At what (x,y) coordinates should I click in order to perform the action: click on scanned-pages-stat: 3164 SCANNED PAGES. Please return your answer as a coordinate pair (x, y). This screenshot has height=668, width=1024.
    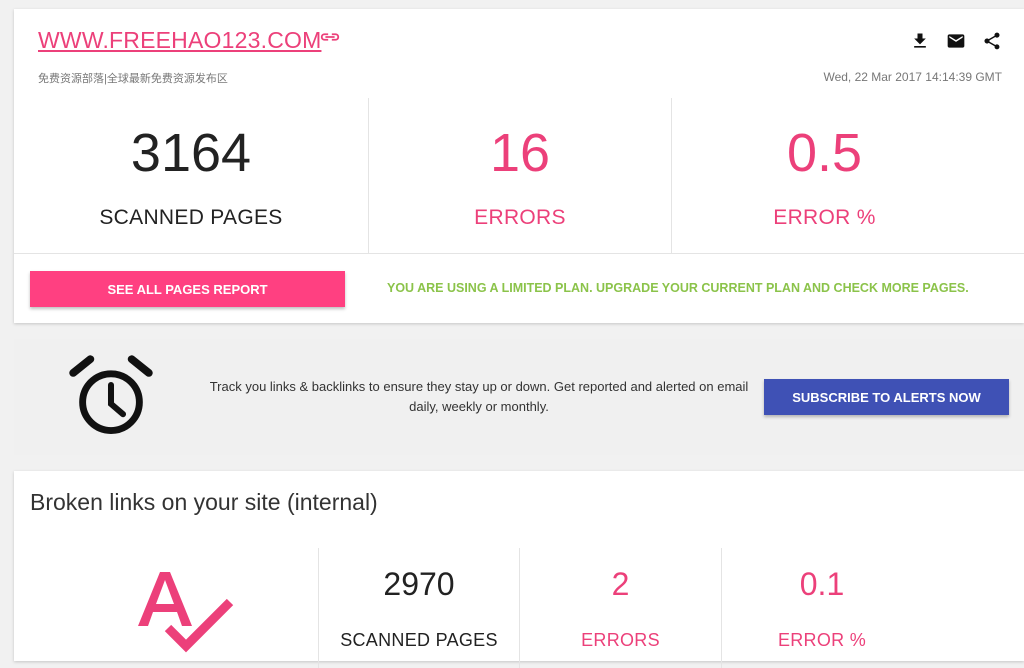
    Looking at the image, I should click on (191, 175).